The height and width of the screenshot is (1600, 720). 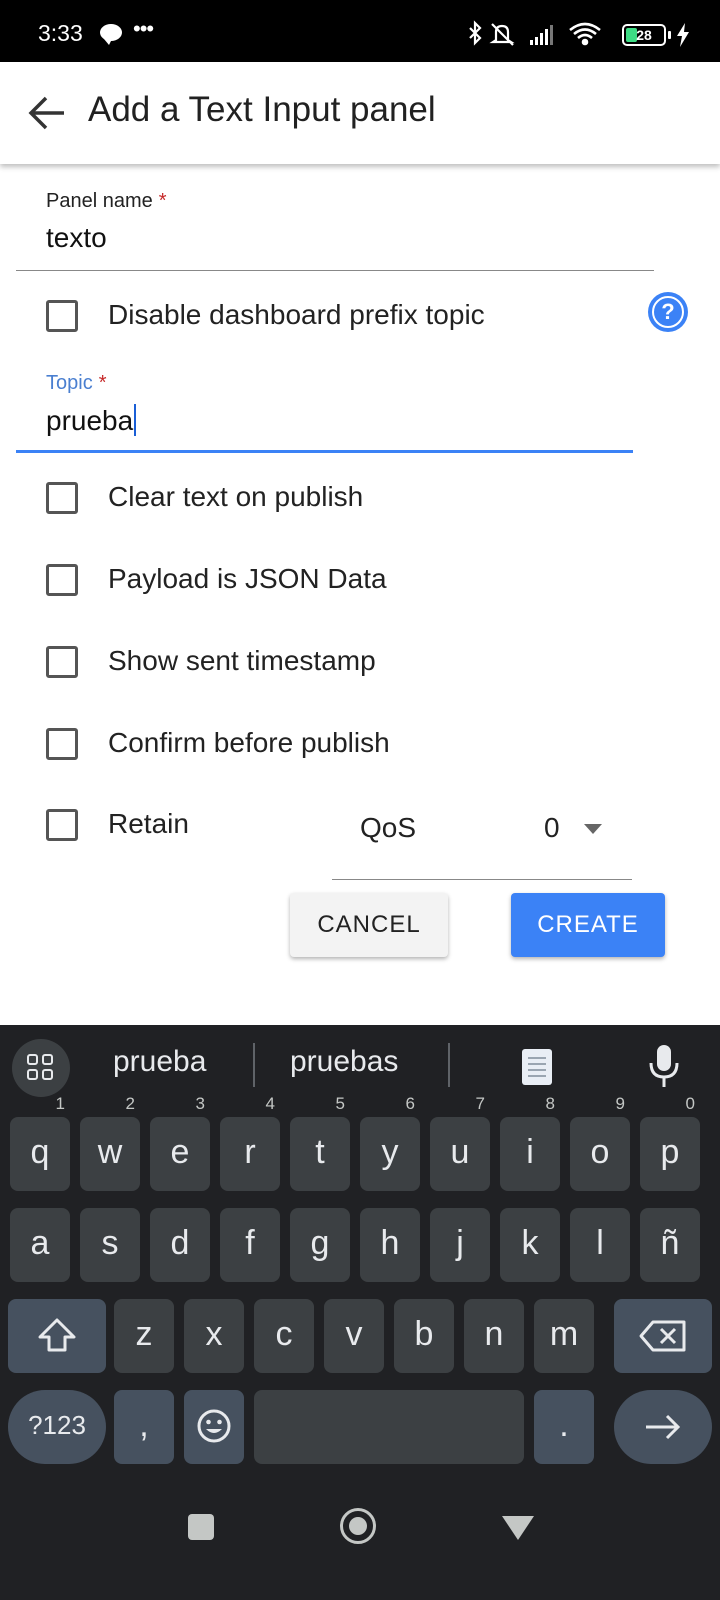 I want to click on key-a: a, so click(x=40, y=1245).